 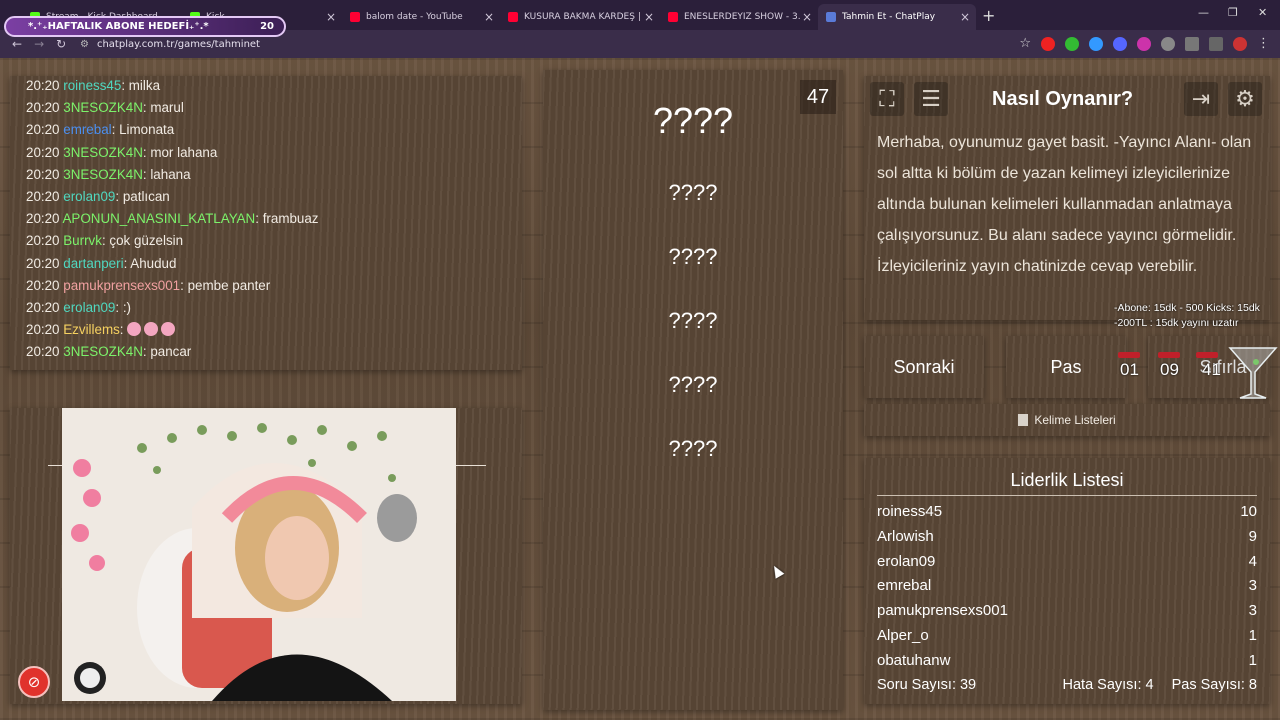 What do you see at coordinates (916, 685) in the screenshot?
I see `question-count-label: Soru Sayısı:` at bounding box center [916, 685].